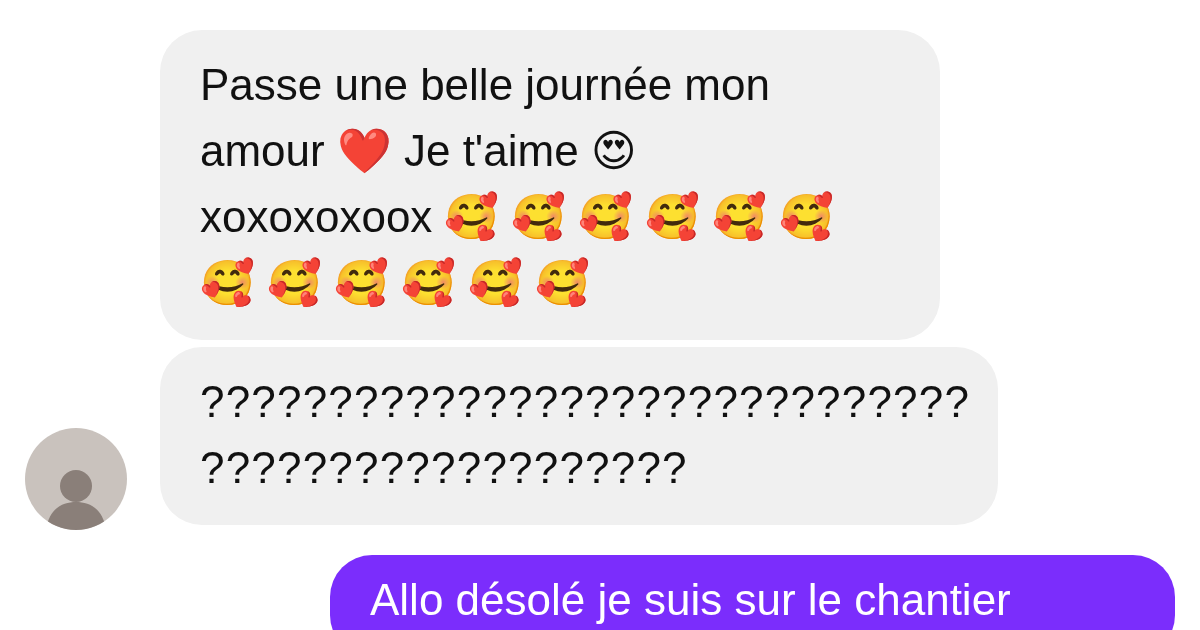 Image resolution: width=1200 pixels, height=630 pixels. I want to click on message-bubble: Allo désolé je suis sur le chantier, so click(752, 592).